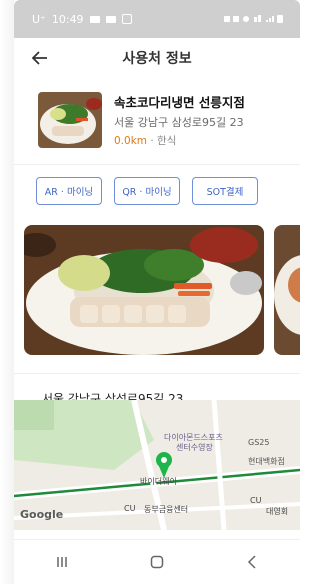  I want to click on status-bar: U⁺ 10:49, so click(157, 19).